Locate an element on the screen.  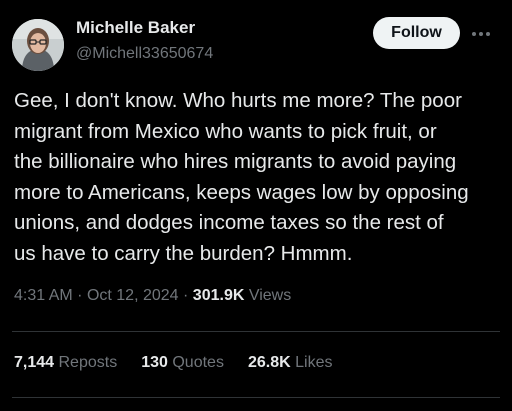
follow-button: Follow is located at coordinates (416, 33).